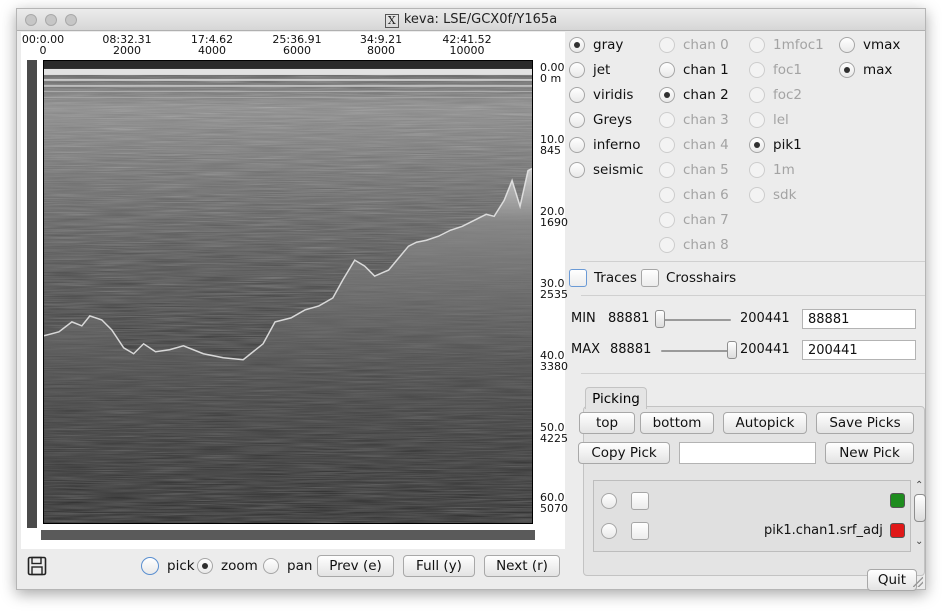  Describe the element at coordinates (37, 566) in the screenshot. I see `floppy-disk-icon` at that location.